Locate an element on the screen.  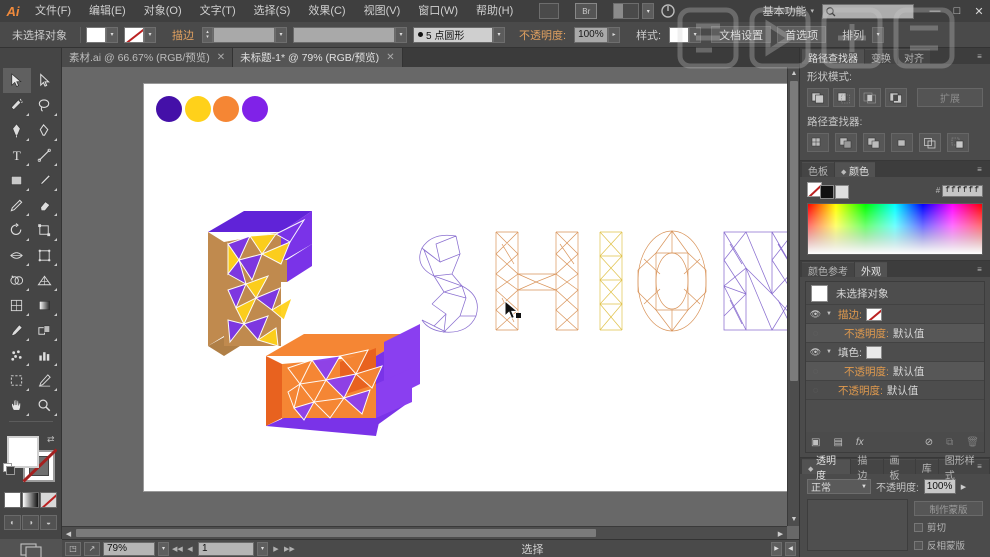
zoom-level-field: 79% is located at coordinates (129, 548).